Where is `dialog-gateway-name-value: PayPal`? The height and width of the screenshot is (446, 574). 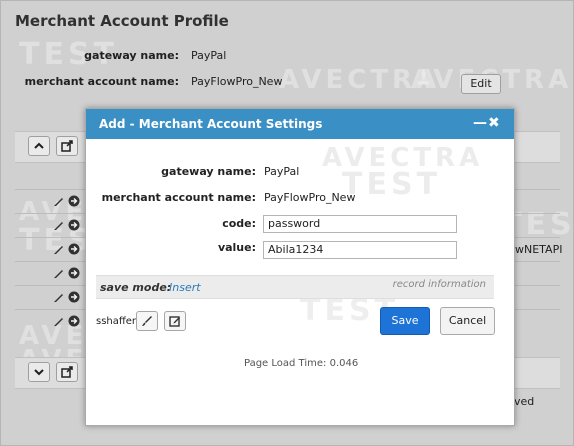
dialog-gateway-name-value: PayPal is located at coordinates (282, 171).